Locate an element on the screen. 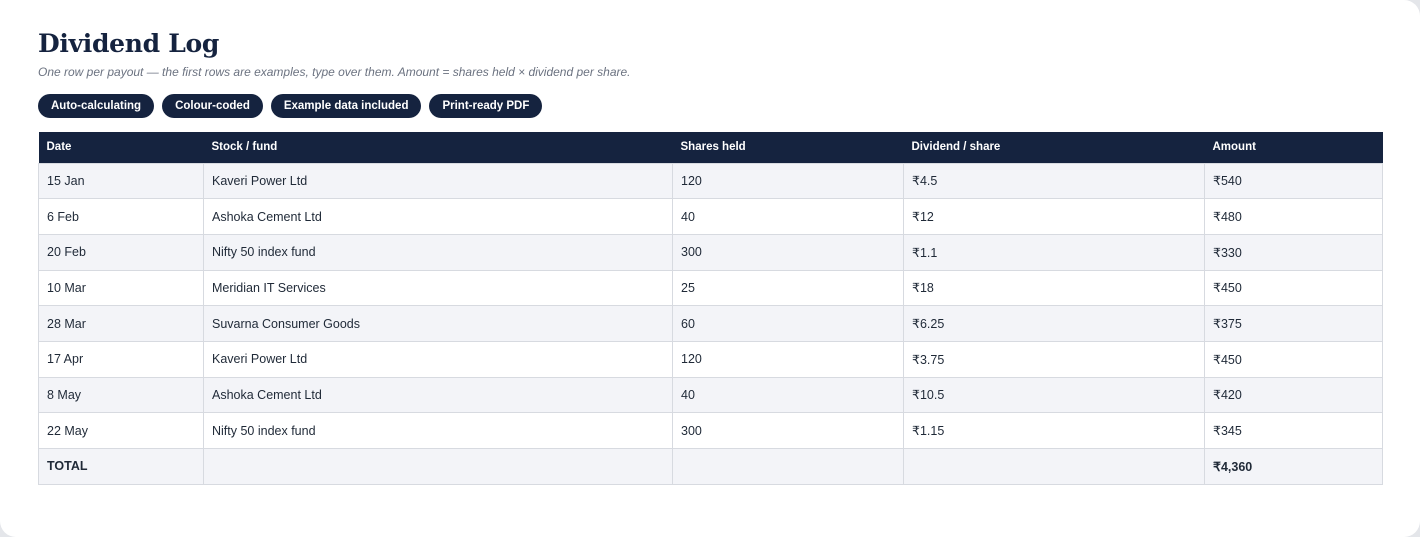 Image resolution: width=1420 pixels, height=537 pixels. header-shares-held: Shares held is located at coordinates (788, 147).